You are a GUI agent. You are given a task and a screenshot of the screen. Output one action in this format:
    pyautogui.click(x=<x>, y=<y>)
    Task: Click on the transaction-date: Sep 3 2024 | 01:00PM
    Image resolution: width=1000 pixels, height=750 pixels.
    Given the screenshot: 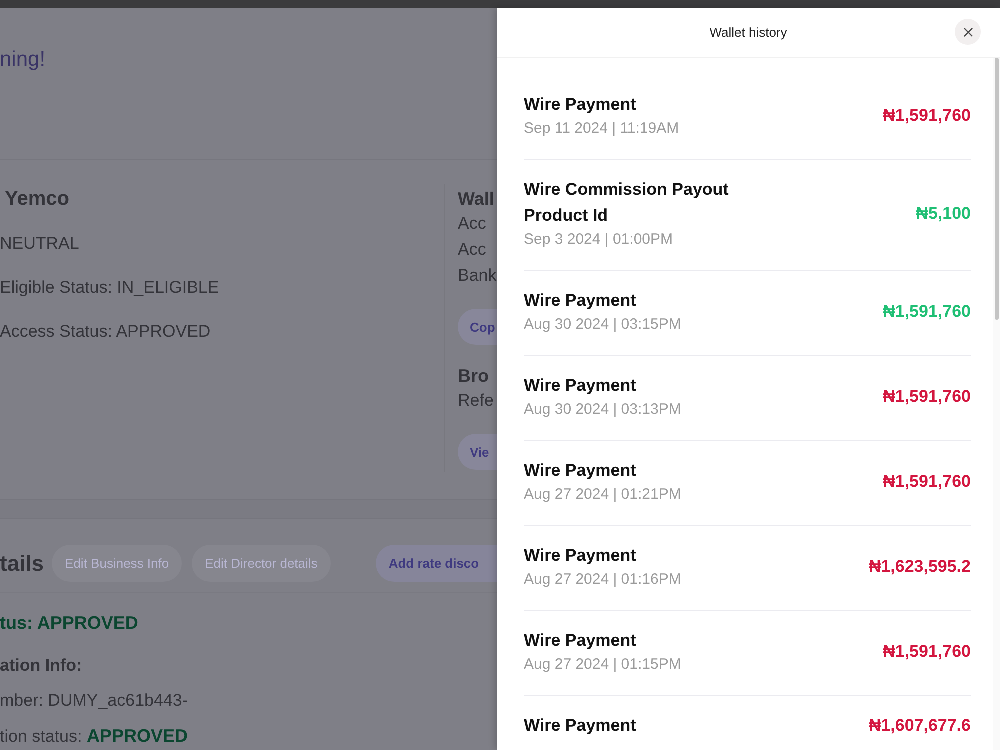 What is the action you would take?
    pyautogui.click(x=599, y=240)
    